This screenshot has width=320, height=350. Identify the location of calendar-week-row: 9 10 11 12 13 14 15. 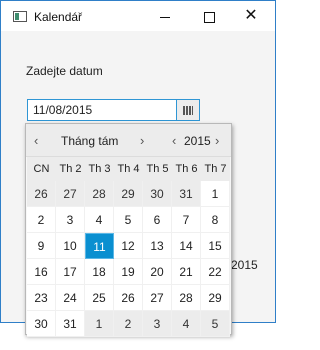
(128, 246).